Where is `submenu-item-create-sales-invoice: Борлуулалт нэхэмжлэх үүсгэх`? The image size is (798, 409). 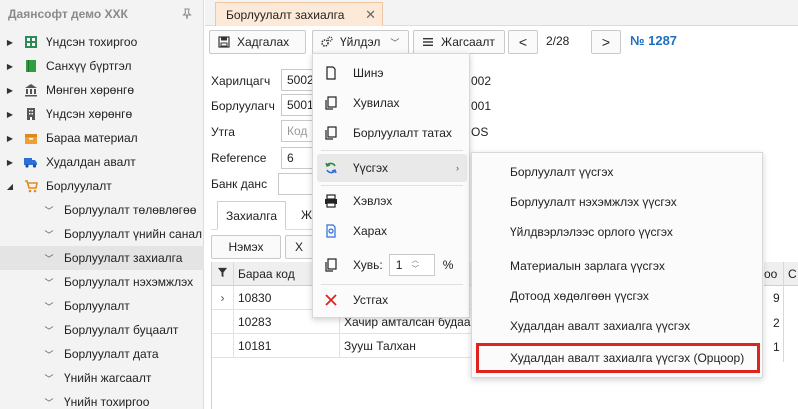 submenu-item-create-sales-invoice: Борлуулалт нэхэмжлэх үүсгэх is located at coordinates (618, 202).